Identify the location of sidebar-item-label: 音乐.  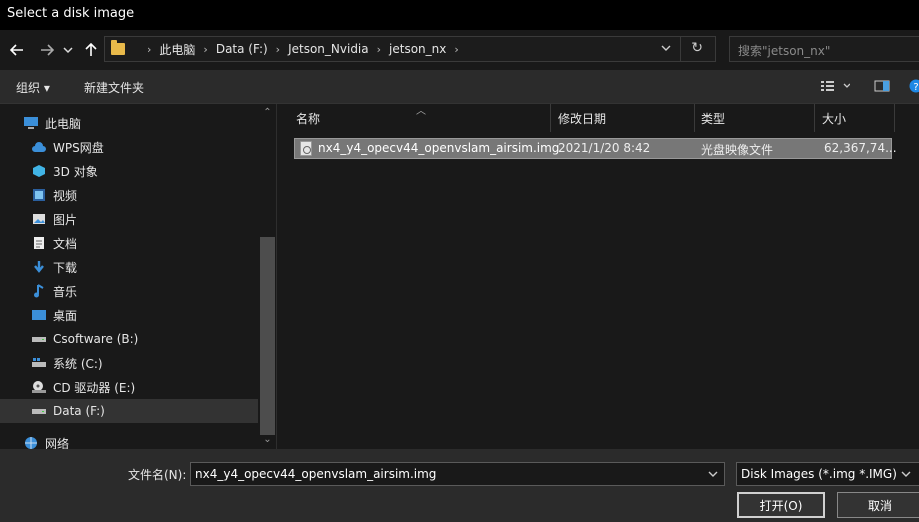
(65, 291).